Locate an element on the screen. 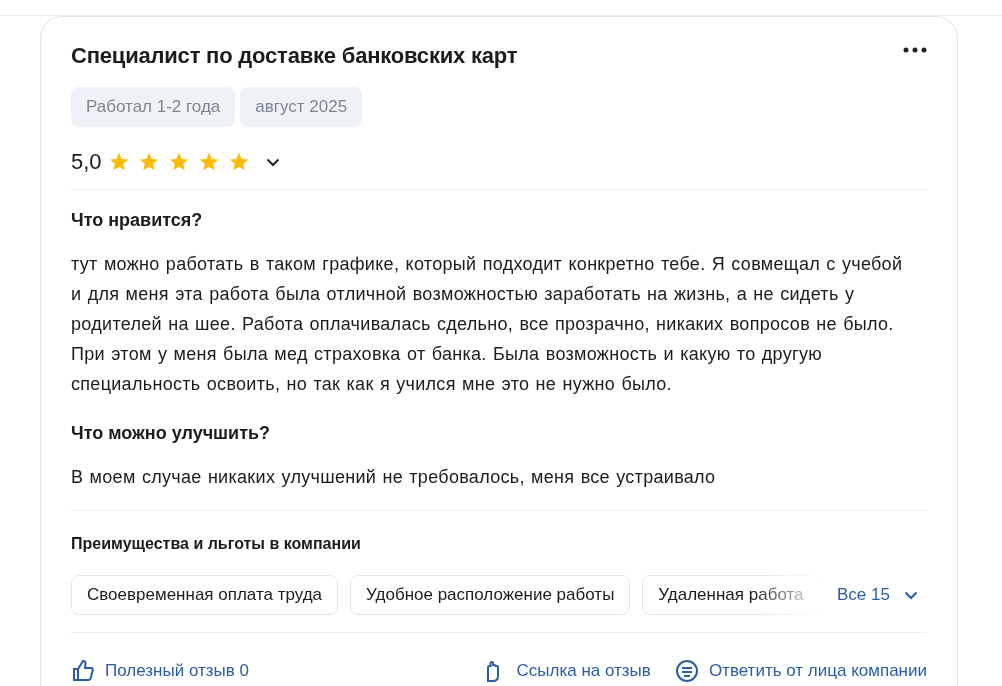  action-link: Ссылка на отзыв is located at coordinates (566, 671).